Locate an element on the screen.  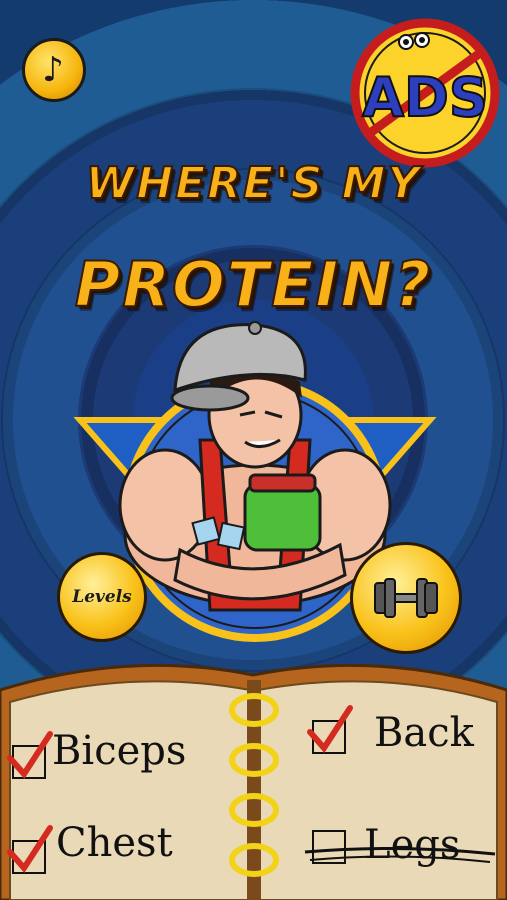
levels-label: Levels is located at coordinates (102, 597).